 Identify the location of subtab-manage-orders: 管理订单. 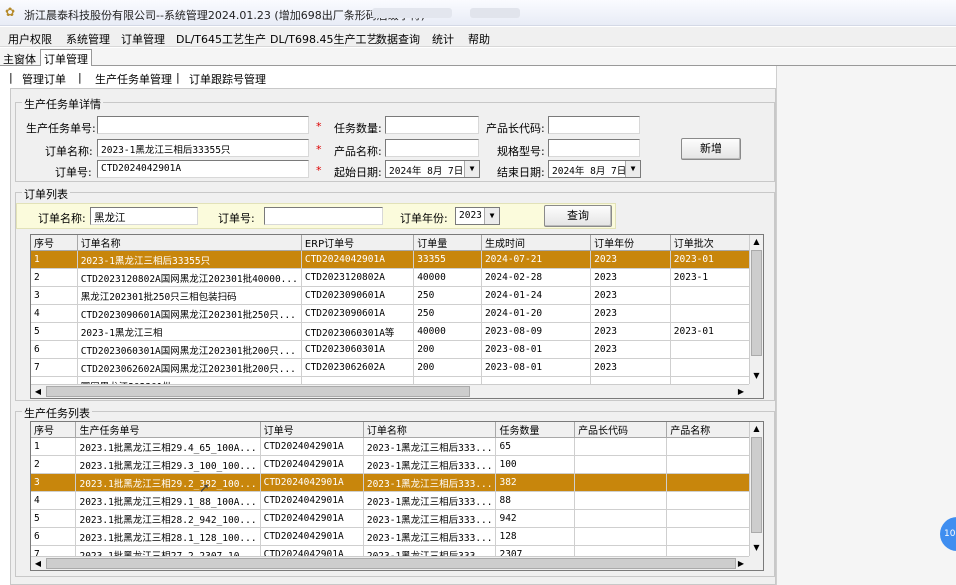
(44, 79).